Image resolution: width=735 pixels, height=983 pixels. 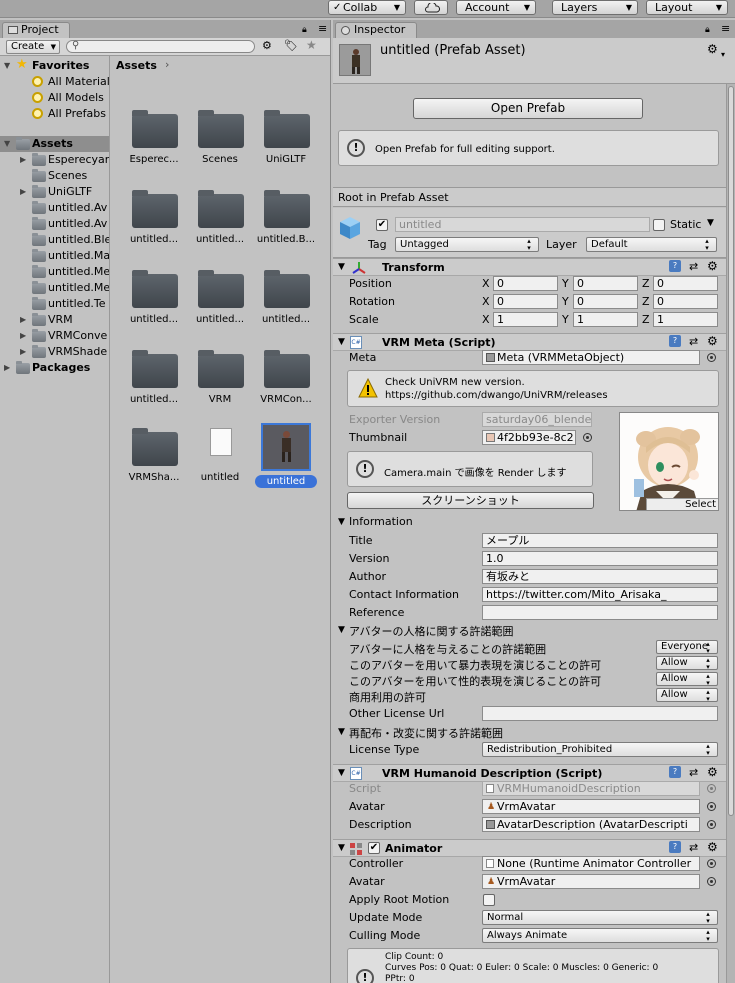 What do you see at coordinates (220, 385) in the screenshot?
I see `asset-item: VRM` at bounding box center [220, 385].